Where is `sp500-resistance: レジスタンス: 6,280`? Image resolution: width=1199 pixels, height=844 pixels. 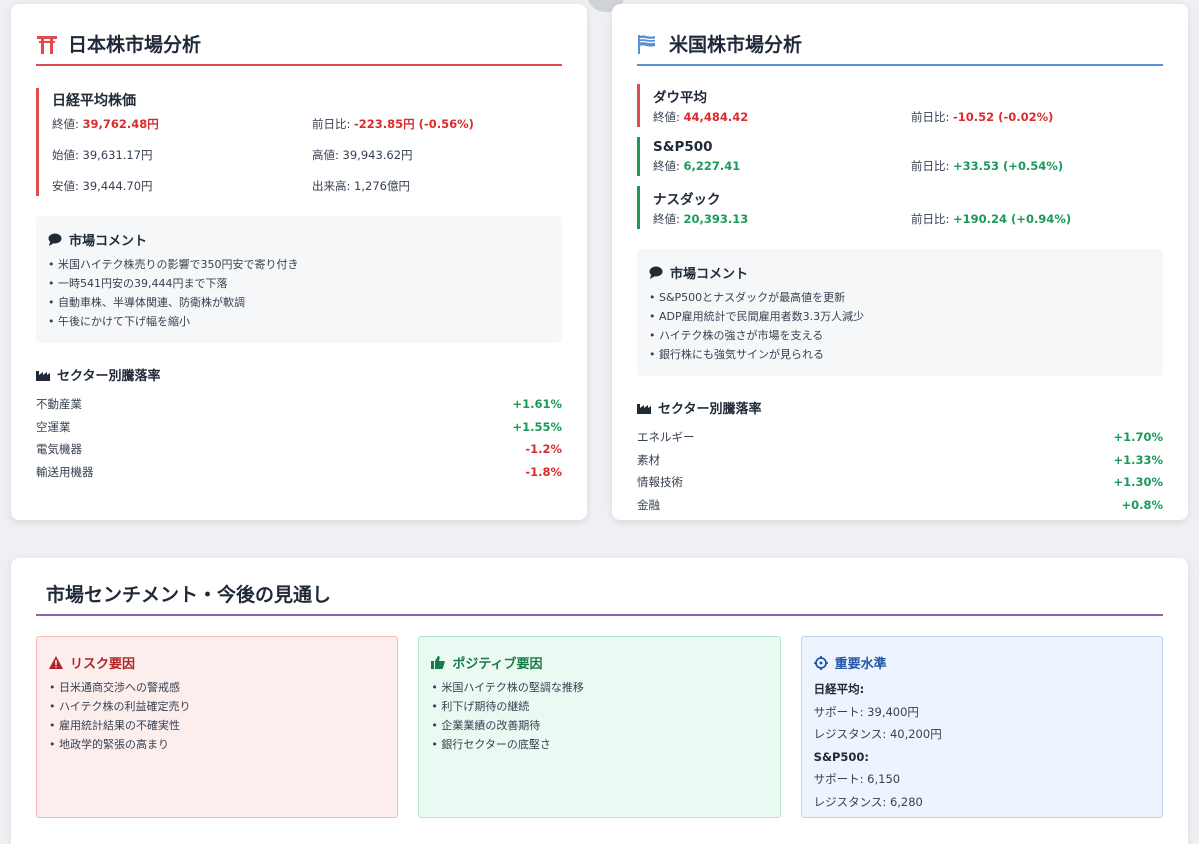 sp500-resistance: レジスタンス: 6,280 is located at coordinates (868, 801).